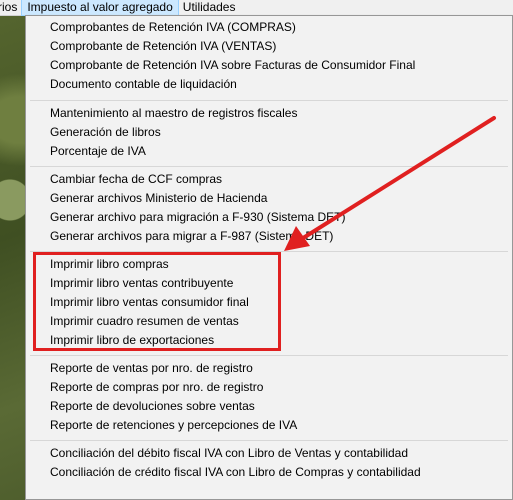 The height and width of the screenshot is (500, 513). I want to click on annotation-arrow-icon, so click(390, 183).